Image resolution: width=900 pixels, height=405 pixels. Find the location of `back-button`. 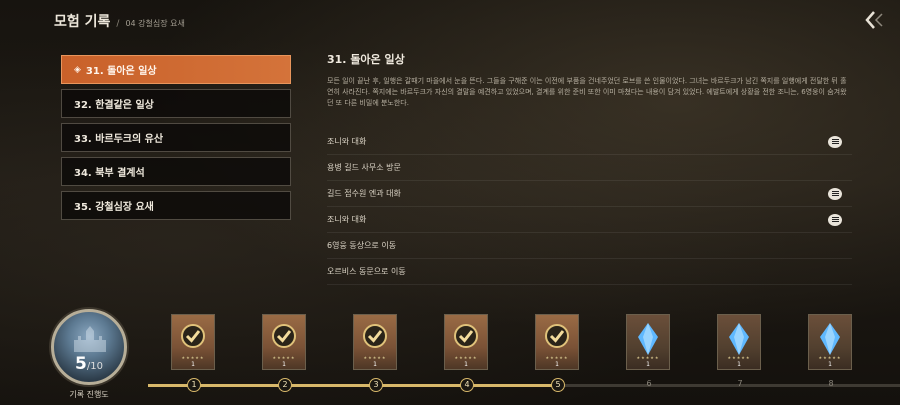

back-button is located at coordinates (876, 20).